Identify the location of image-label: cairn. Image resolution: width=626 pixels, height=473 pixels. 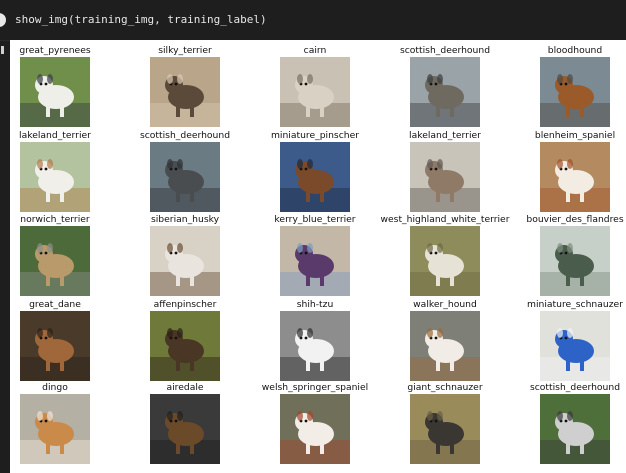
(315, 50).